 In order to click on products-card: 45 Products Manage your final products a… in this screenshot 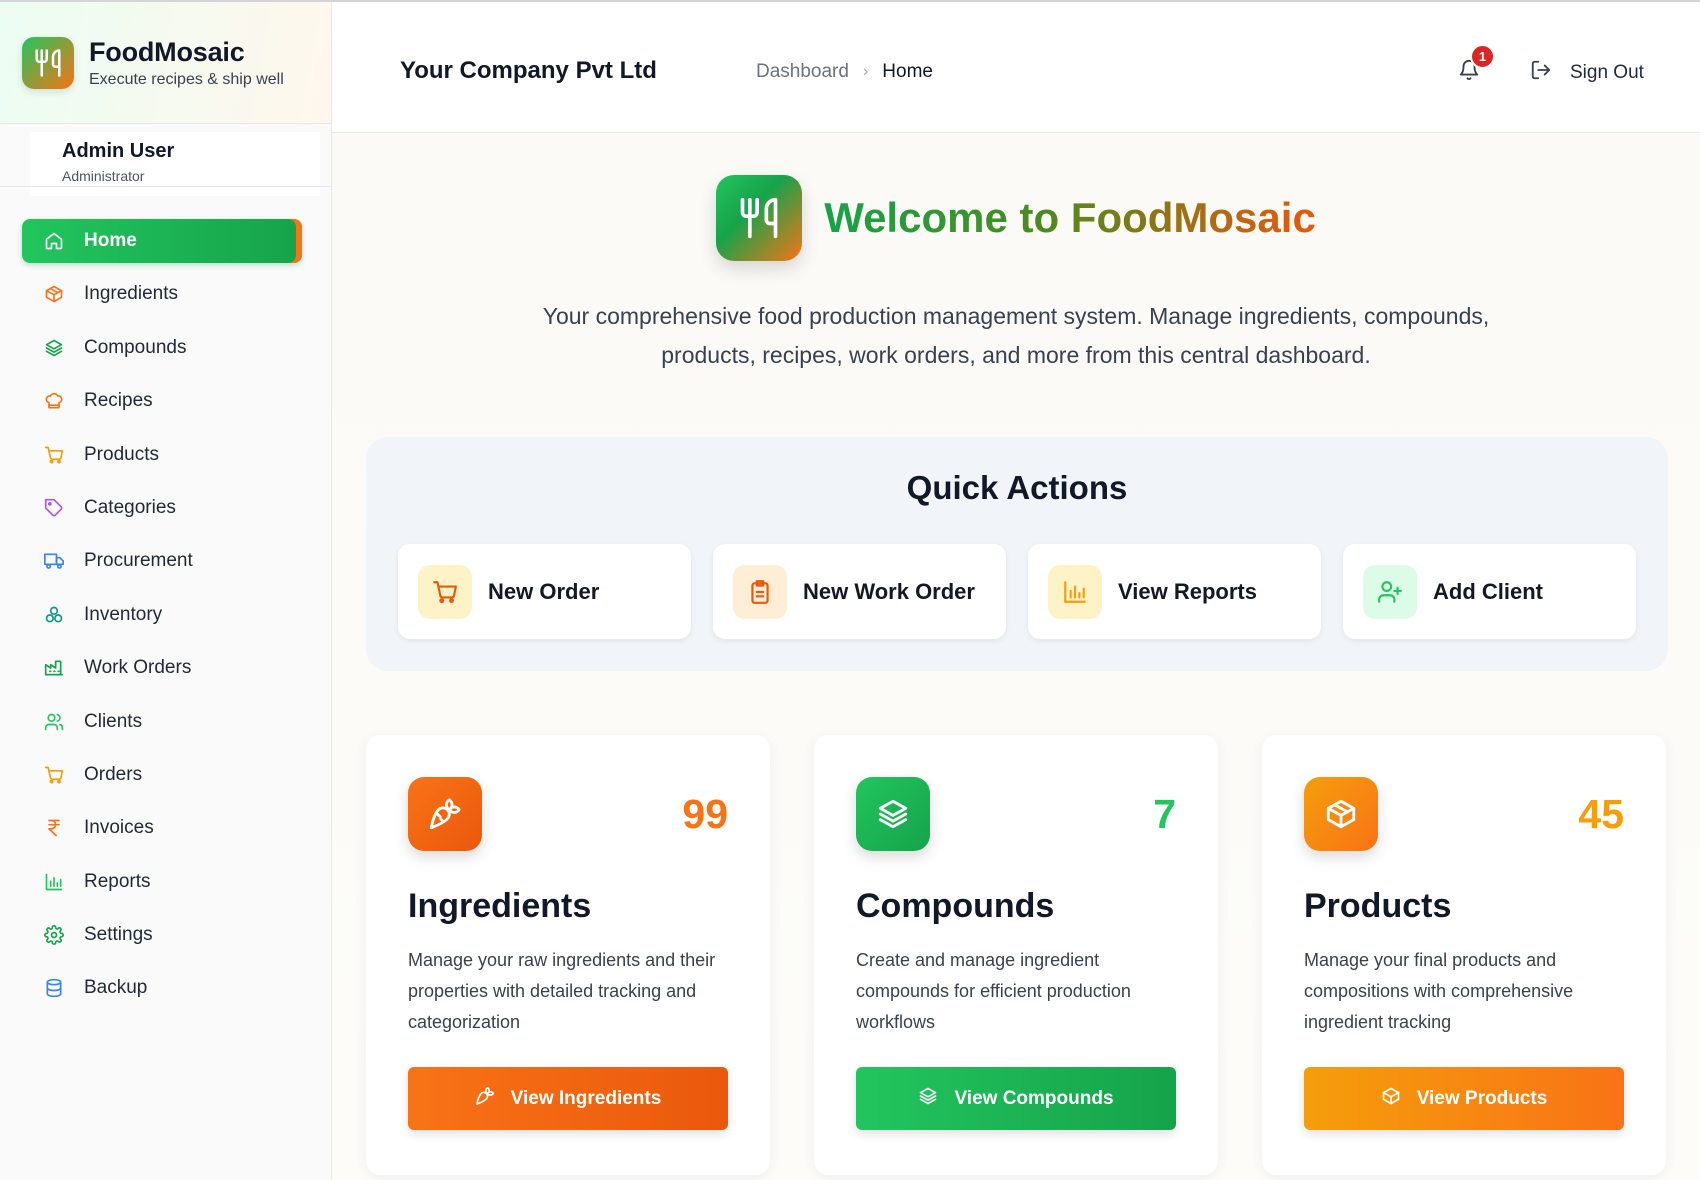, I will do `click(1464, 955)`.